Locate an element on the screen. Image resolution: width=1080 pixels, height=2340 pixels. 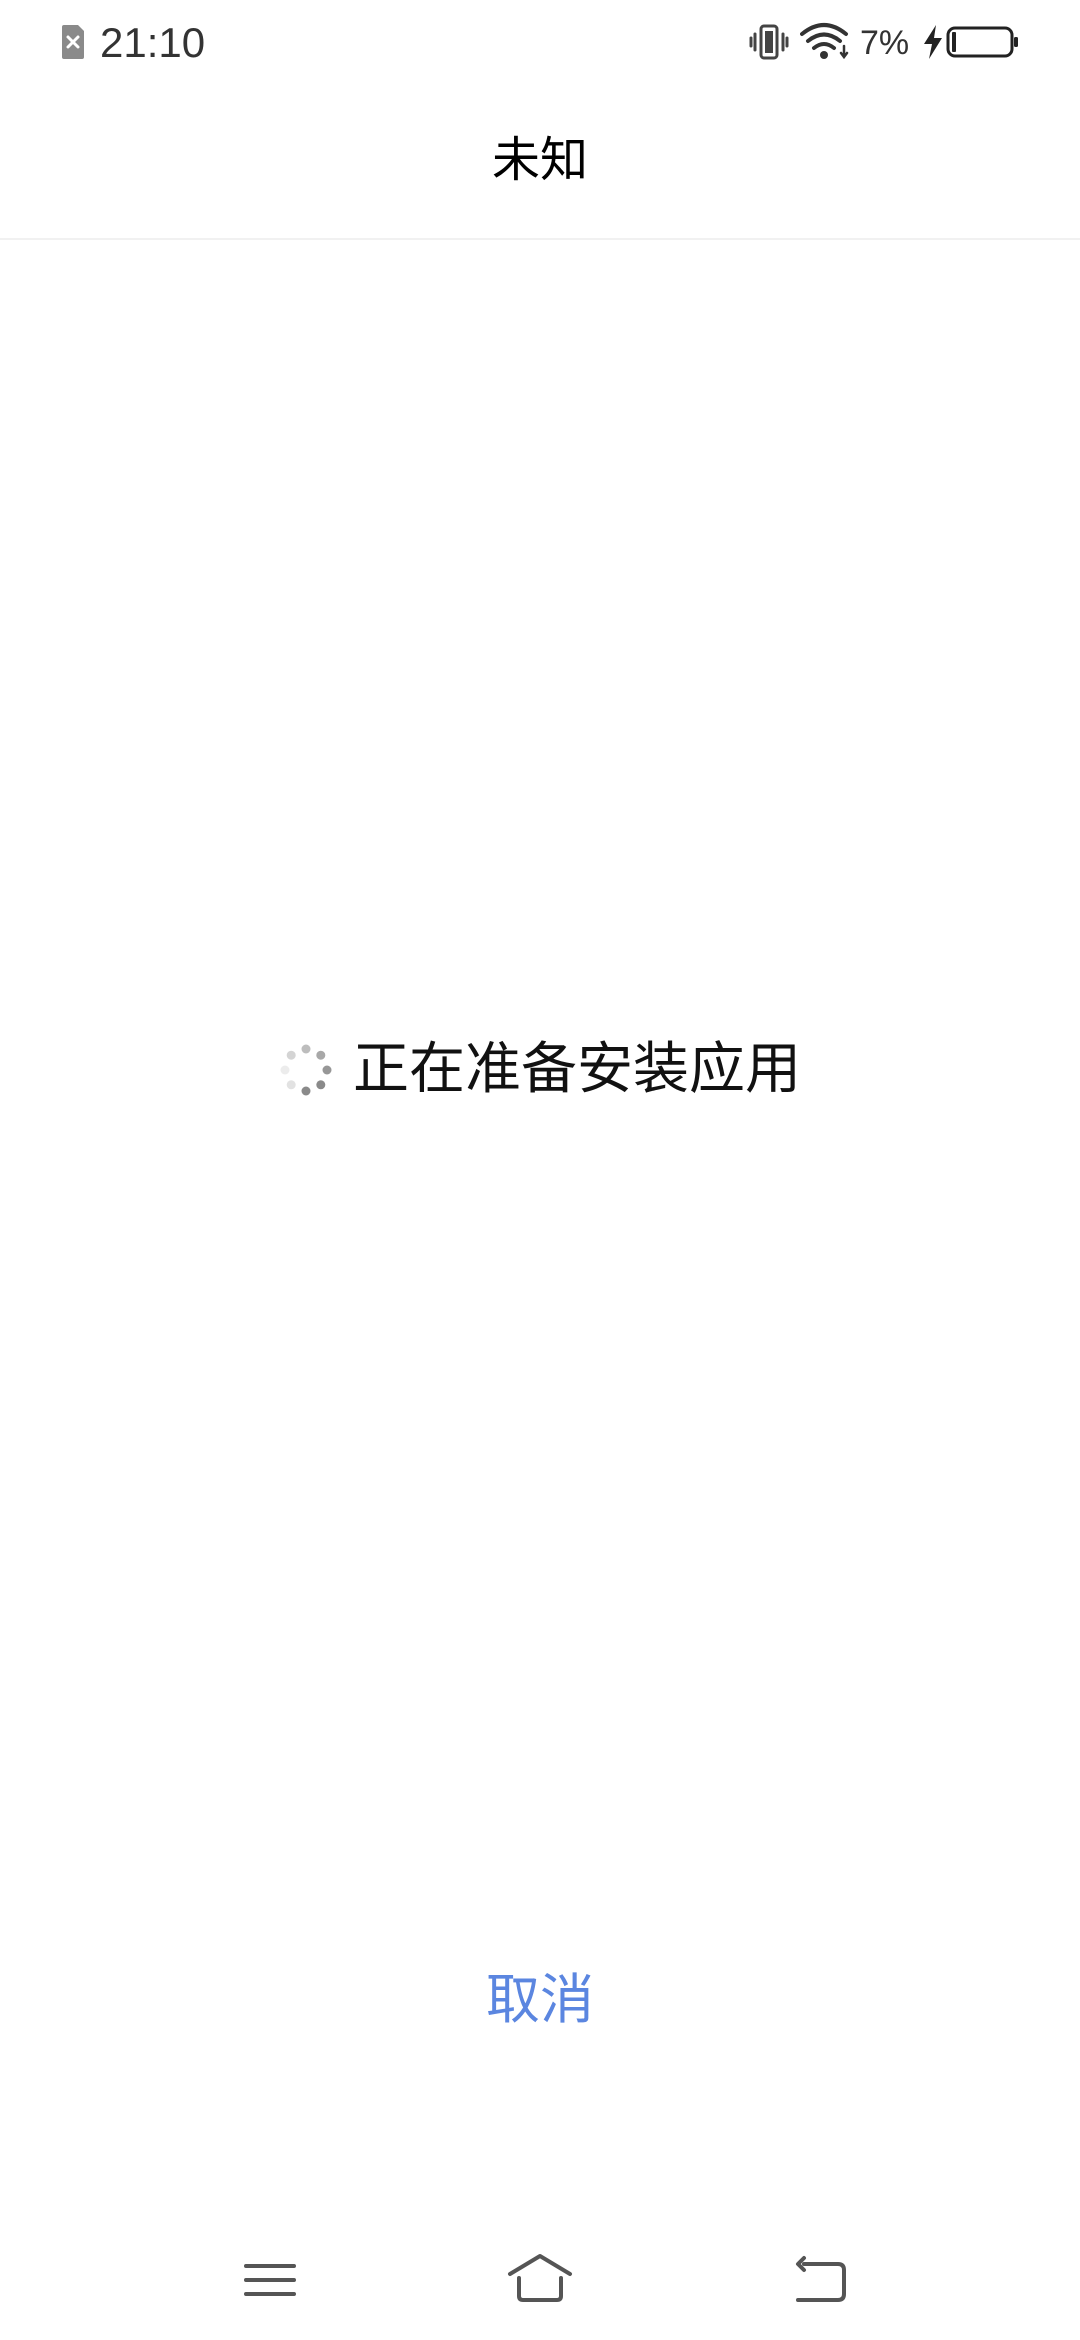
loading-spinner-icon is located at coordinates (306, 1070).